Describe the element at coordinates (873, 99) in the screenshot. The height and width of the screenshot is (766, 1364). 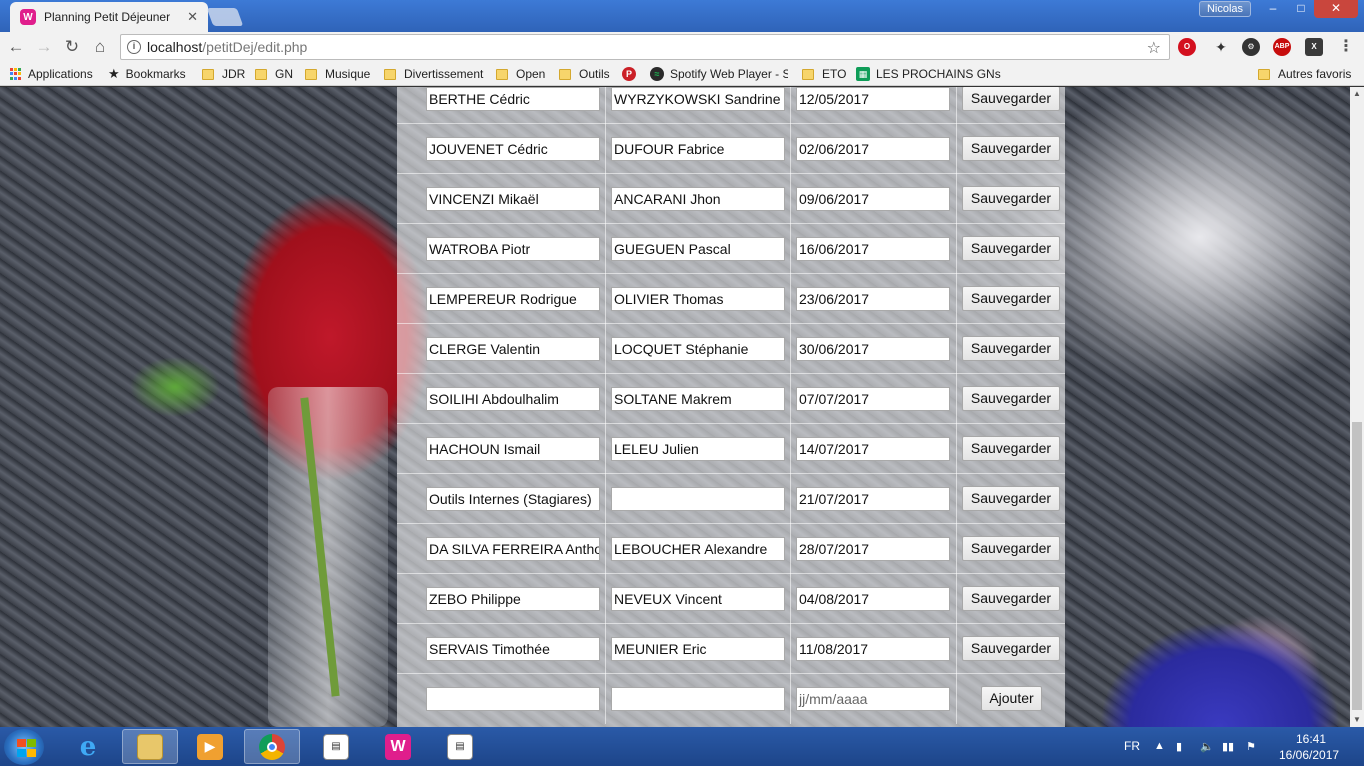
I see `date-input: 12/05/2017` at that location.